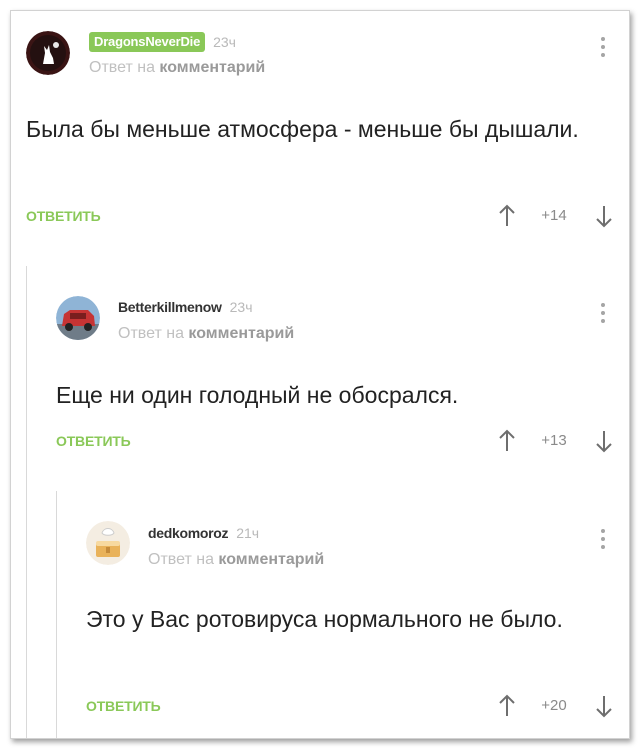 The height and width of the screenshot is (749, 640). I want to click on author-line: DragonsNeverDie 23ч, so click(162, 42).